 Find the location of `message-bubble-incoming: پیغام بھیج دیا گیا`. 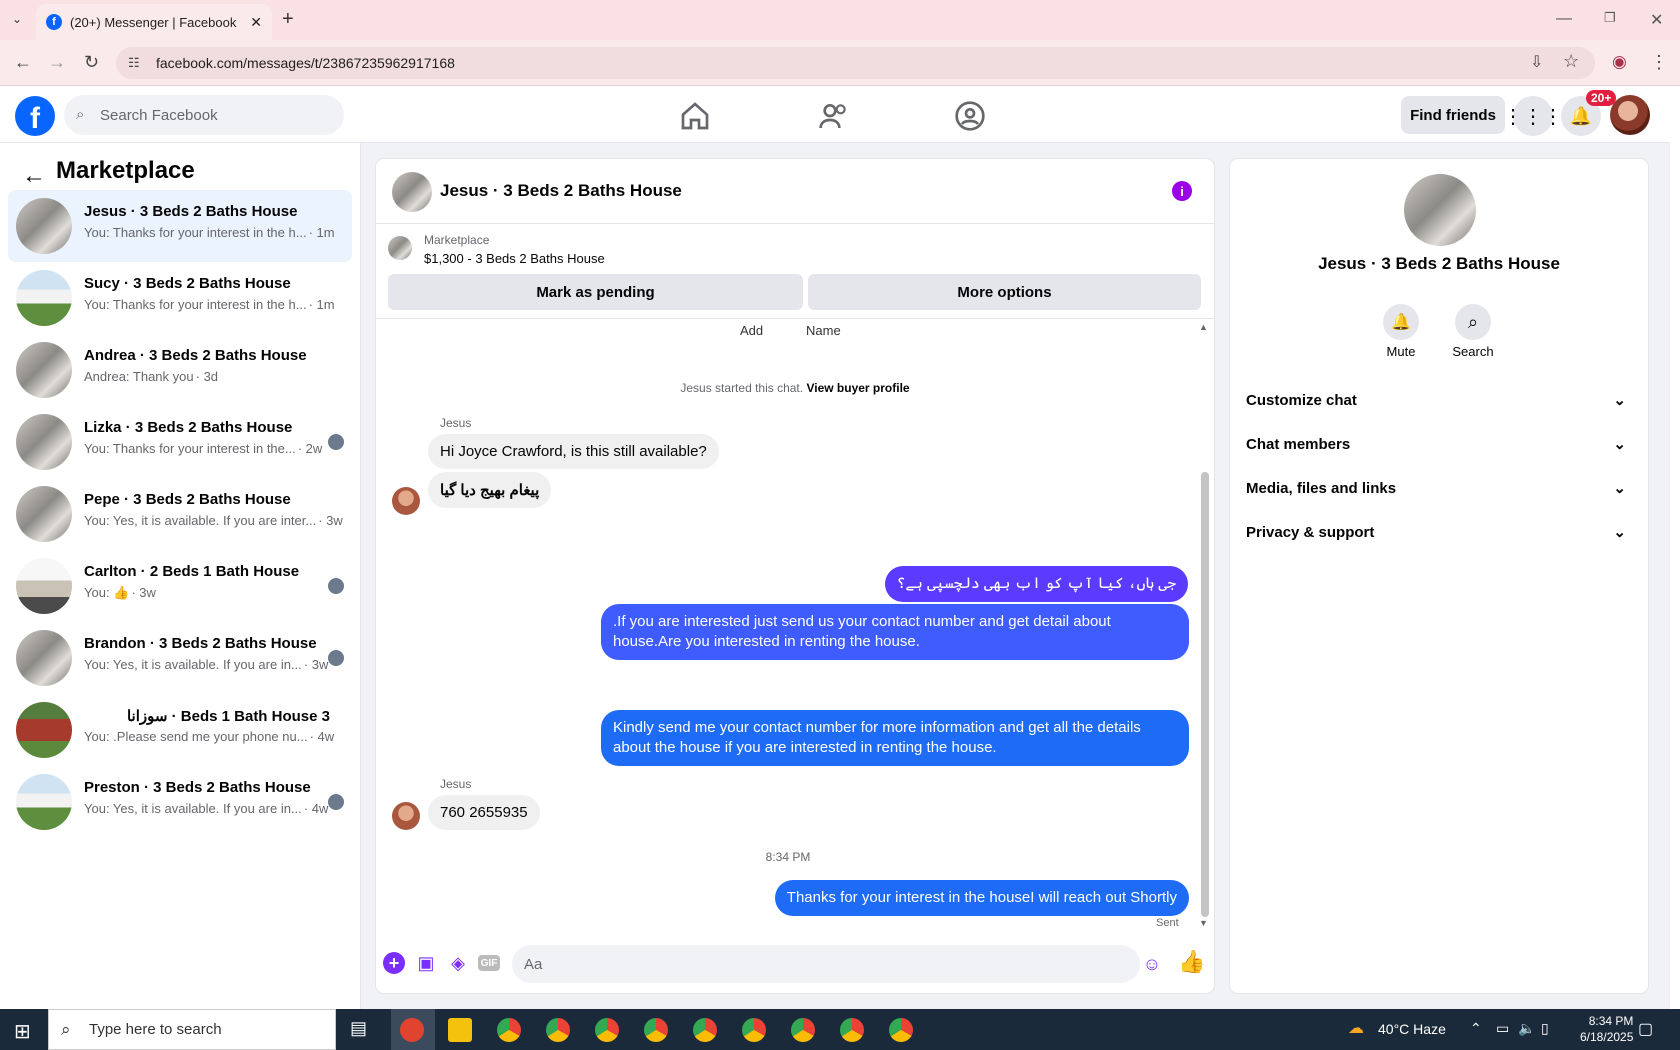

message-bubble-incoming: پیغام بھیج دیا گیا is located at coordinates (490, 490).